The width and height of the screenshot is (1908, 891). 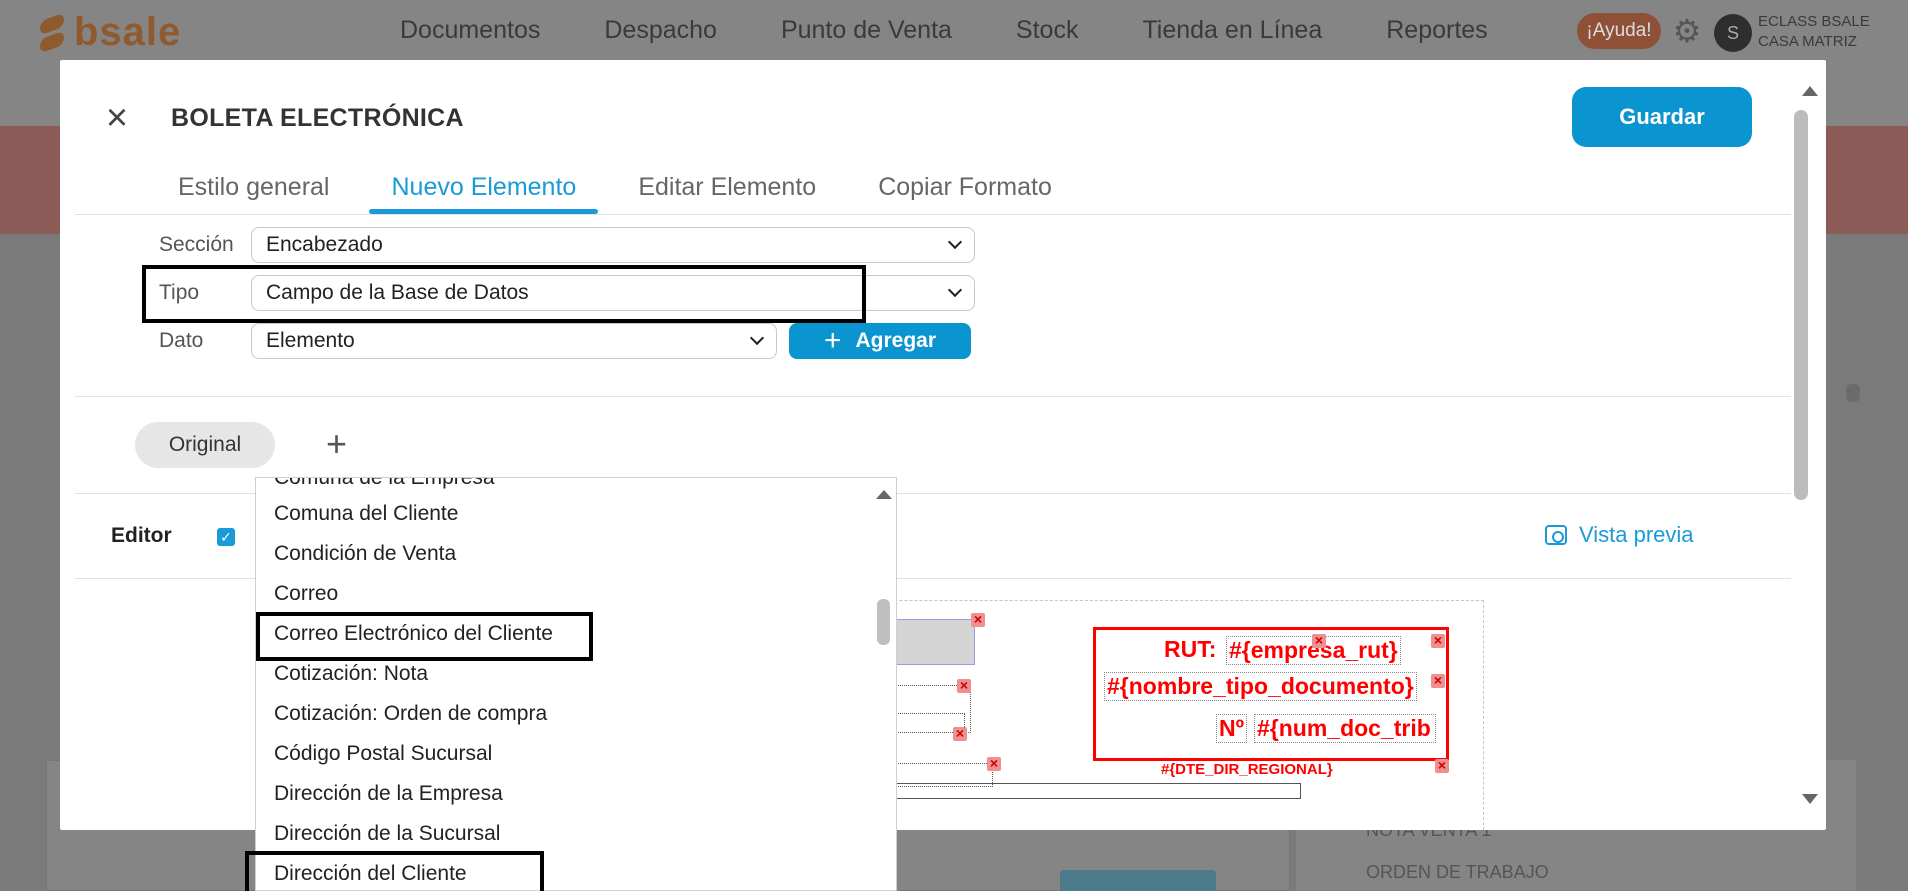 What do you see at coordinates (504, 294) in the screenshot?
I see `tipo-highlight-box` at bounding box center [504, 294].